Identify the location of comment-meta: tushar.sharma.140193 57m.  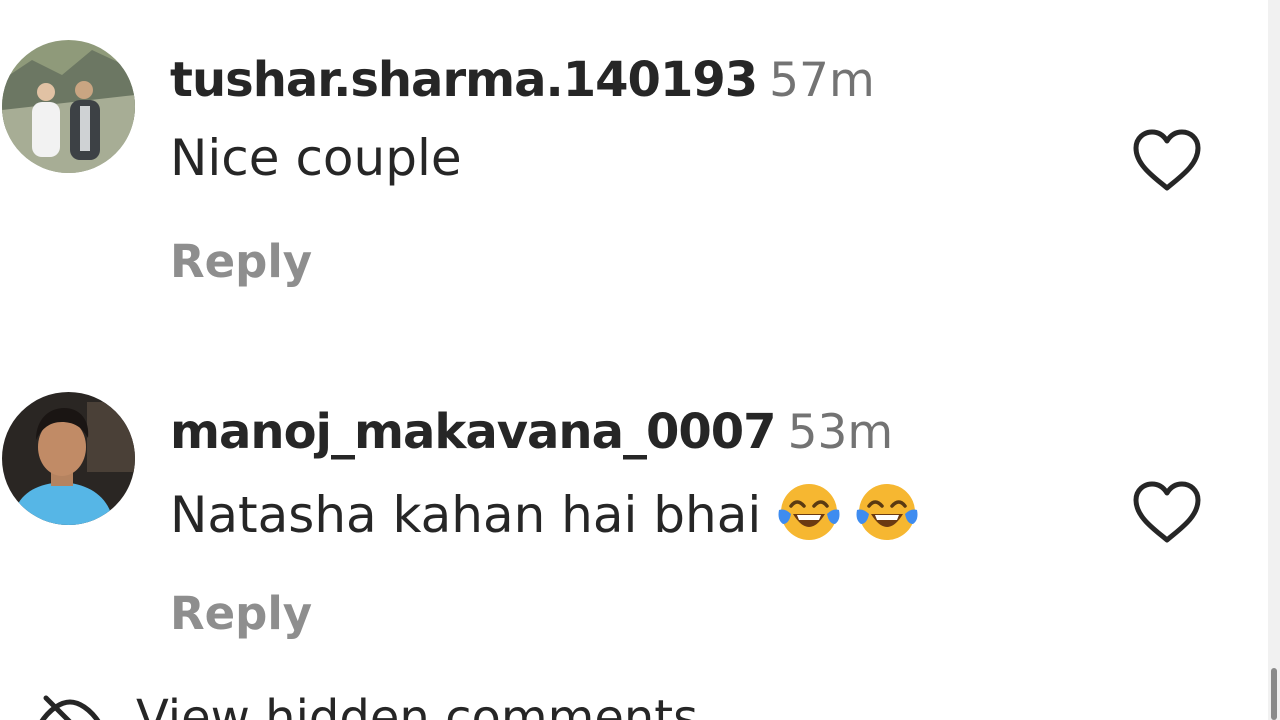
(522, 85).